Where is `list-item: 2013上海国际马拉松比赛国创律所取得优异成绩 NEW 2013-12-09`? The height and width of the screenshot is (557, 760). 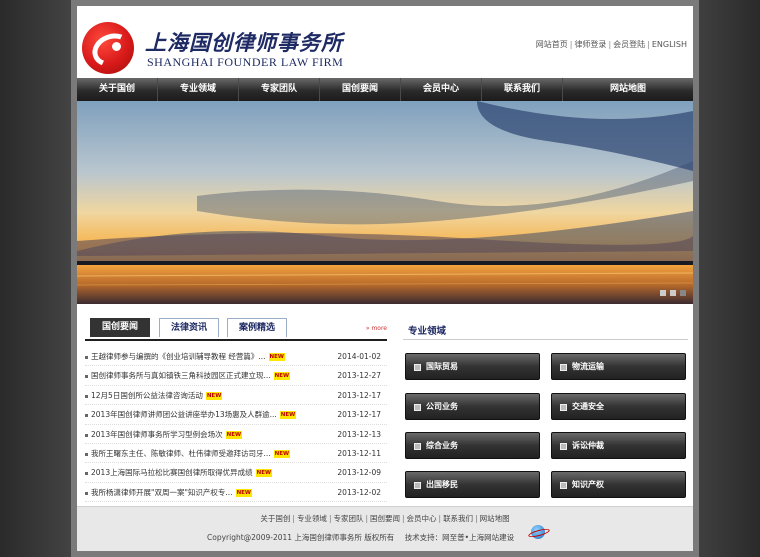
list-item: 2013上海国际马拉松比赛国创律所取得优异成绩 NEW 2013-12-09 is located at coordinates (236, 473).